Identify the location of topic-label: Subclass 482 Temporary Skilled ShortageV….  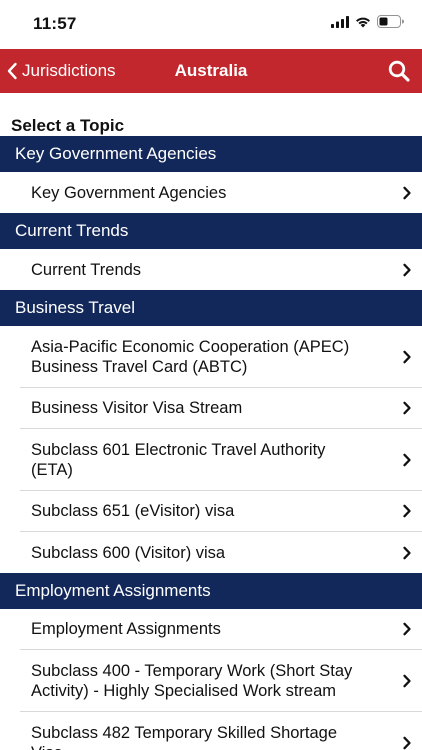
(184, 736).